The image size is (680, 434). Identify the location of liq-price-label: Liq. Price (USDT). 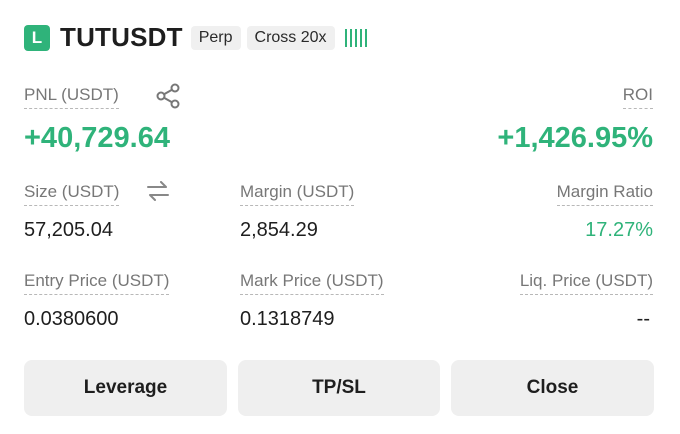
(586, 283).